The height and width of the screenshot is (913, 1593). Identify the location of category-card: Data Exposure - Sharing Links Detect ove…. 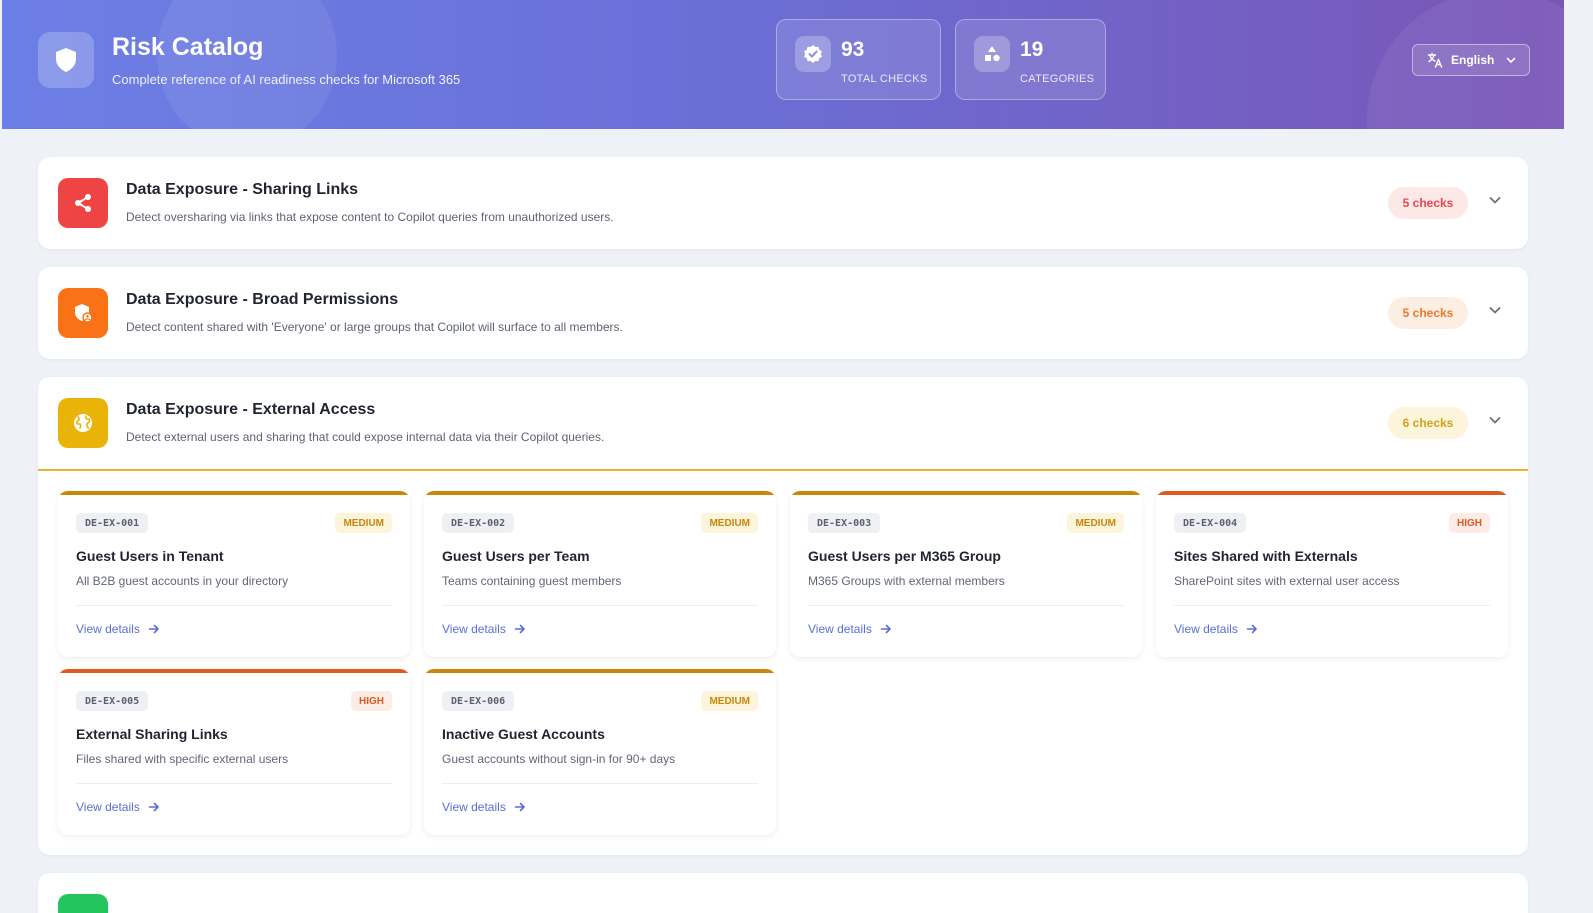
(783, 203).